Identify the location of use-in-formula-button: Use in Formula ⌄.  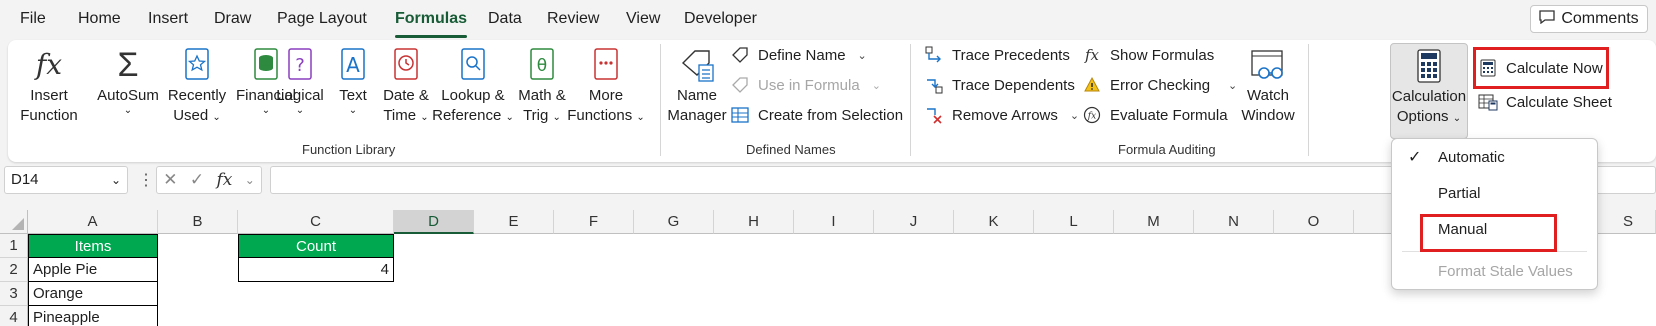
(805, 85).